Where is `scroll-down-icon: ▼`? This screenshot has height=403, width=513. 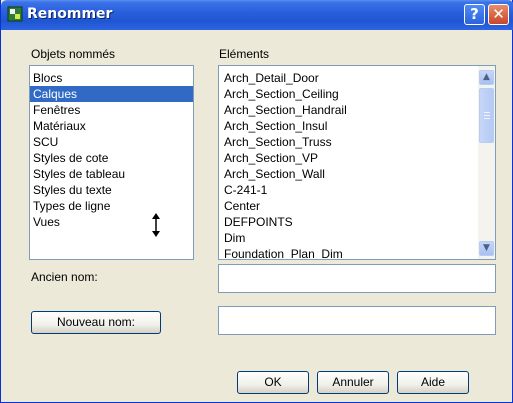
scroll-down-icon: ▼ is located at coordinates (486, 248).